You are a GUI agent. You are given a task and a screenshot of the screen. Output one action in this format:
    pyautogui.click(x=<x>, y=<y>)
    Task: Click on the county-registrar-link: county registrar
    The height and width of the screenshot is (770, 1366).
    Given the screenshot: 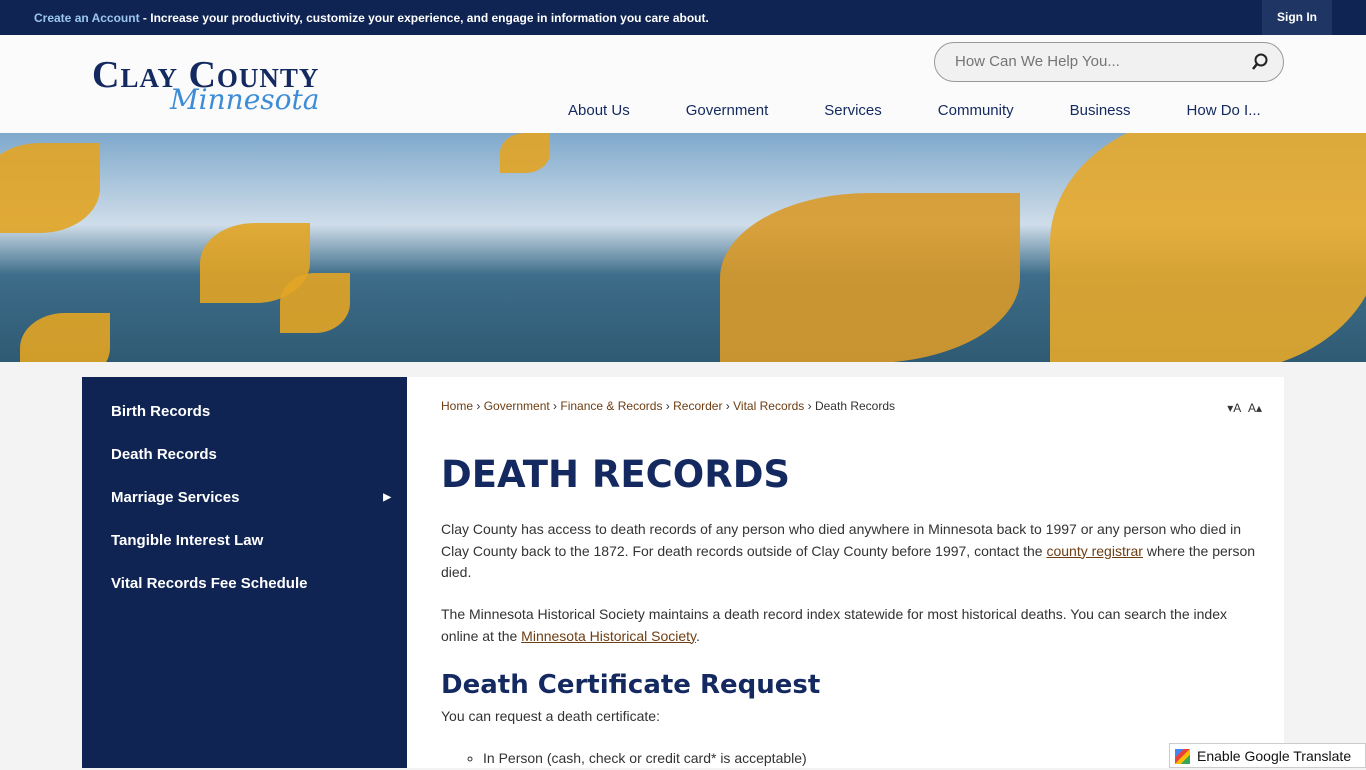 What is the action you would take?
    pyautogui.click(x=1094, y=551)
    